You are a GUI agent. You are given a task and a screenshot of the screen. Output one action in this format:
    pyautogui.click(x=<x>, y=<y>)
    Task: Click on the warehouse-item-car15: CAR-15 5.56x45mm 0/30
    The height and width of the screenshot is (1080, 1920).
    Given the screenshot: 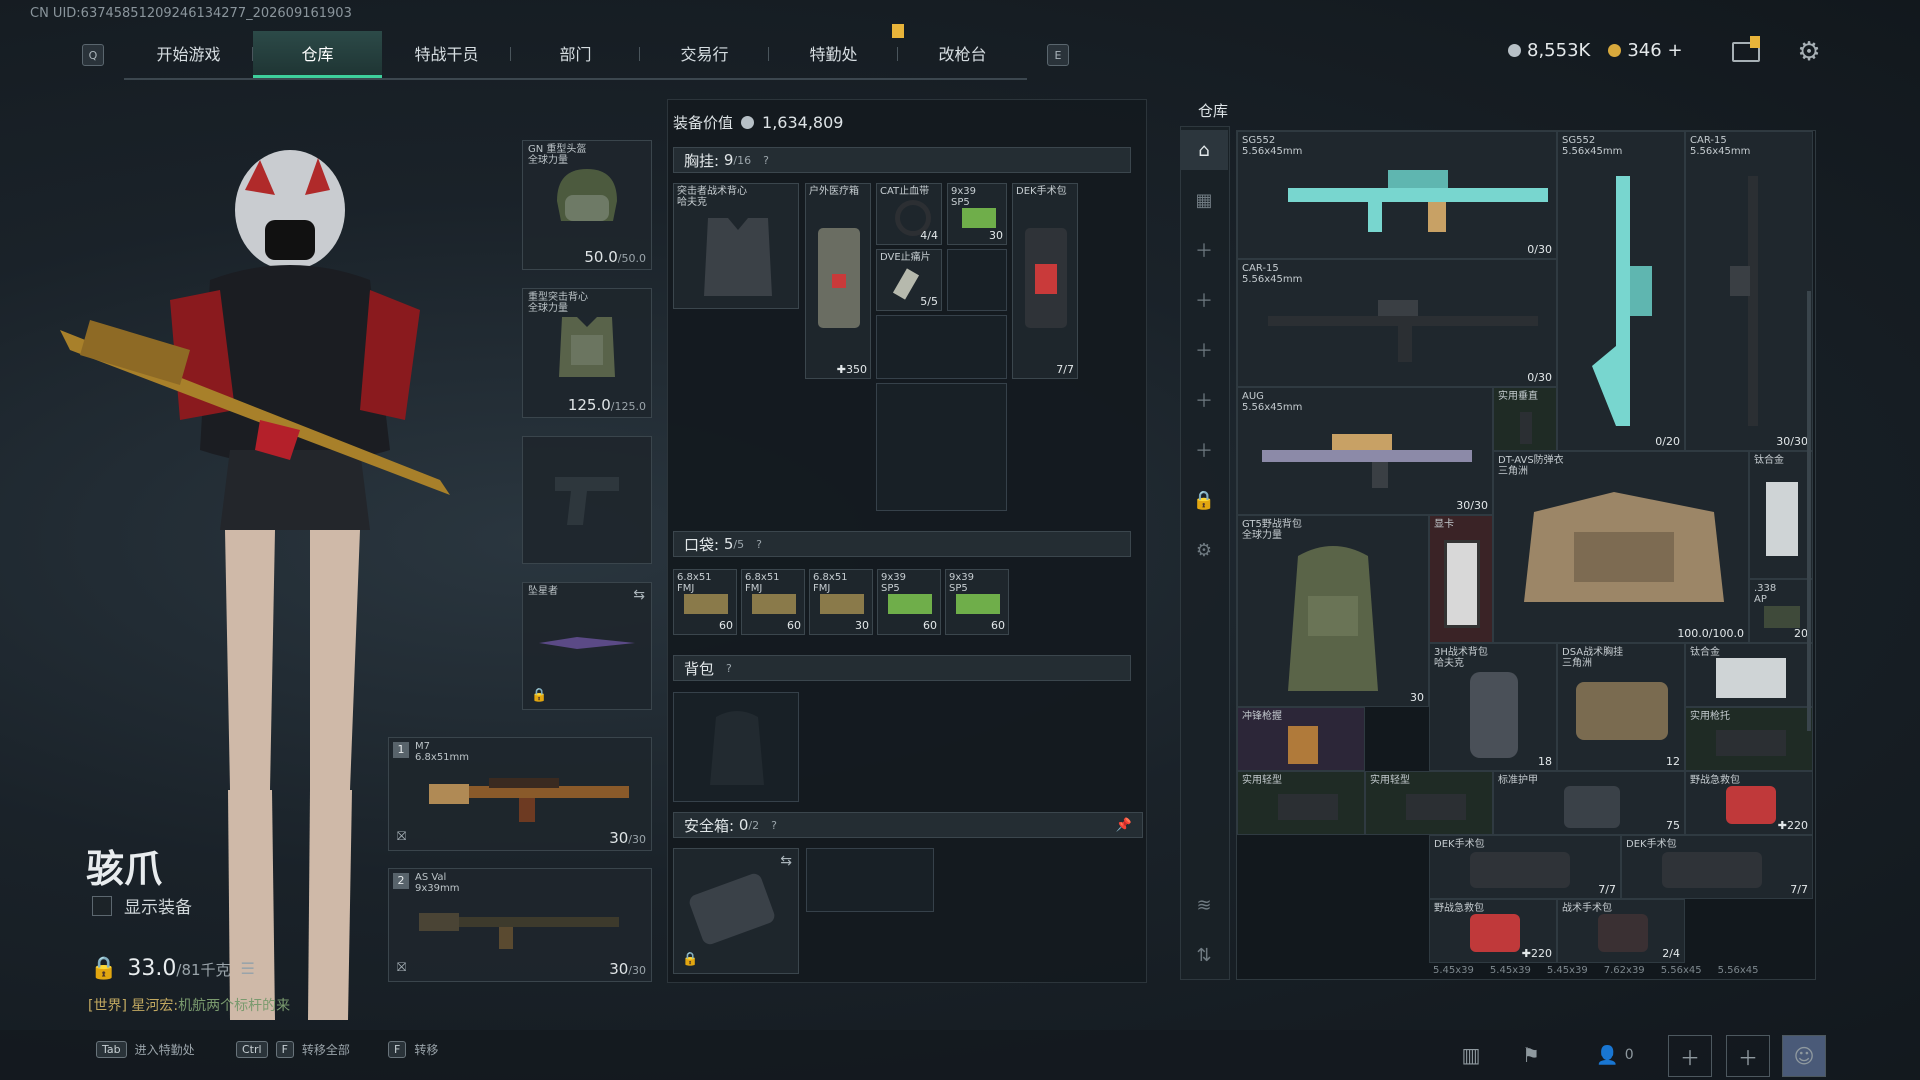 What is the action you would take?
    pyautogui.click(x=1397, y=323)
    